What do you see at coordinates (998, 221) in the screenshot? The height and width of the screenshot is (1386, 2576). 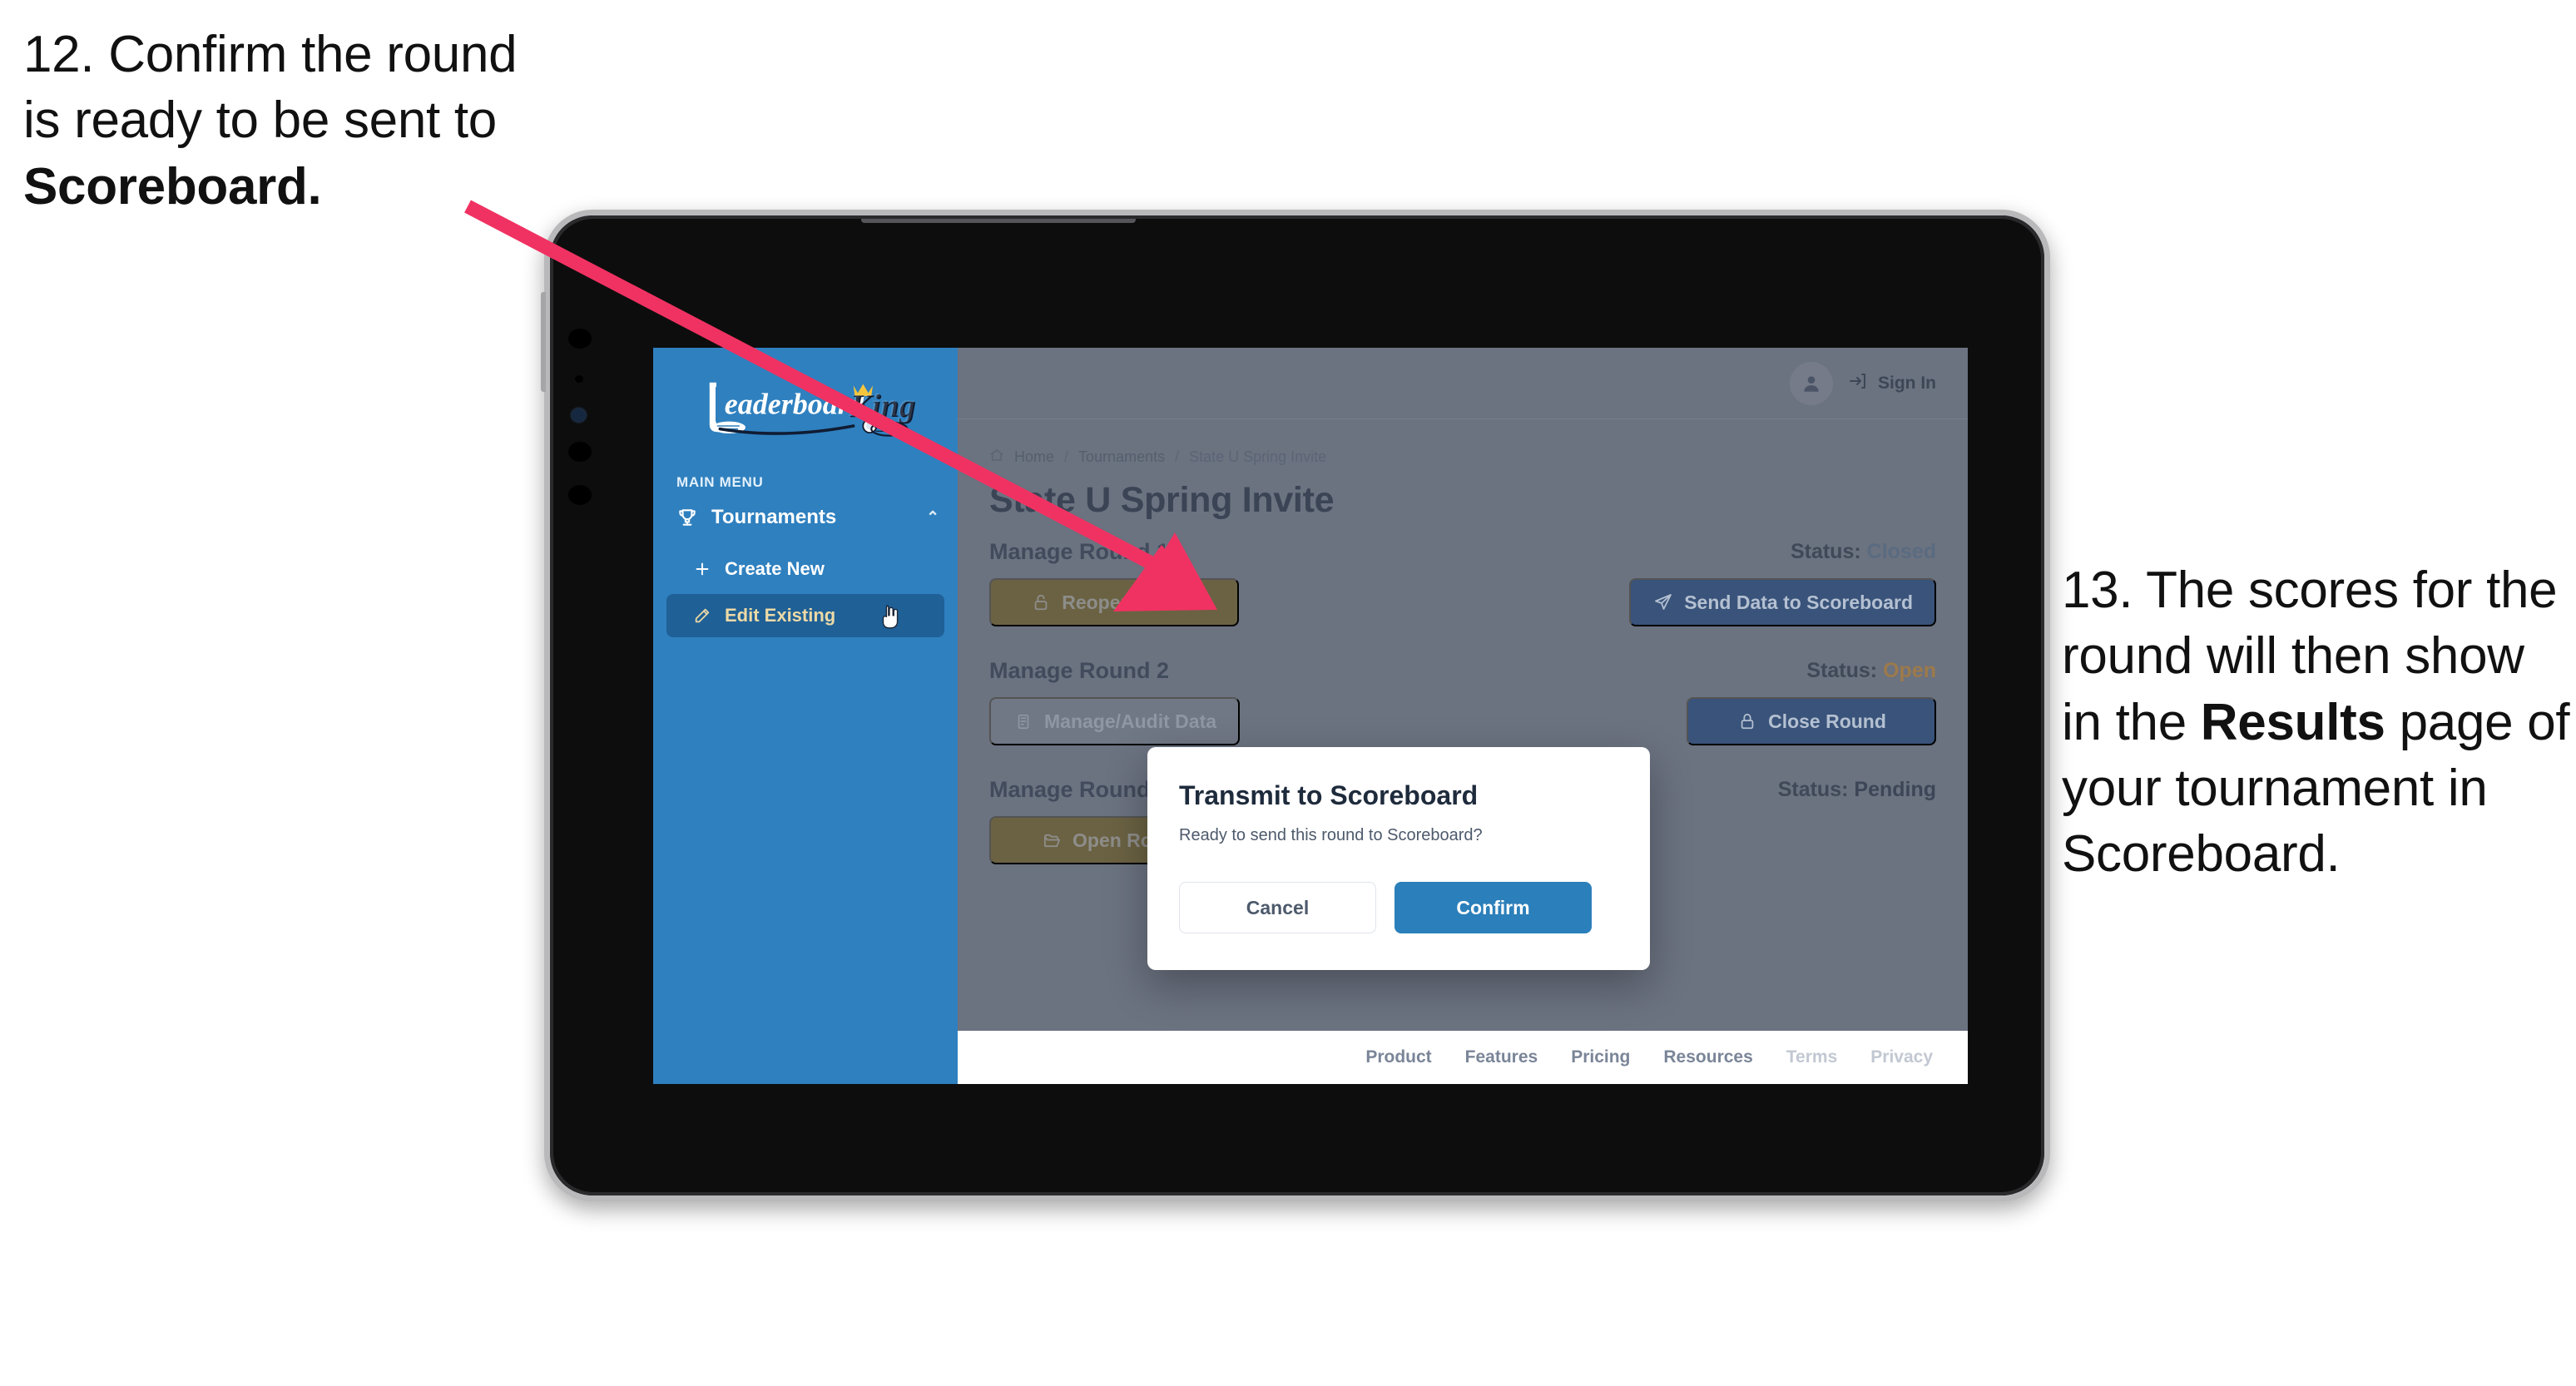 I see `tablet-speaker` at bounding box center [998, 221].